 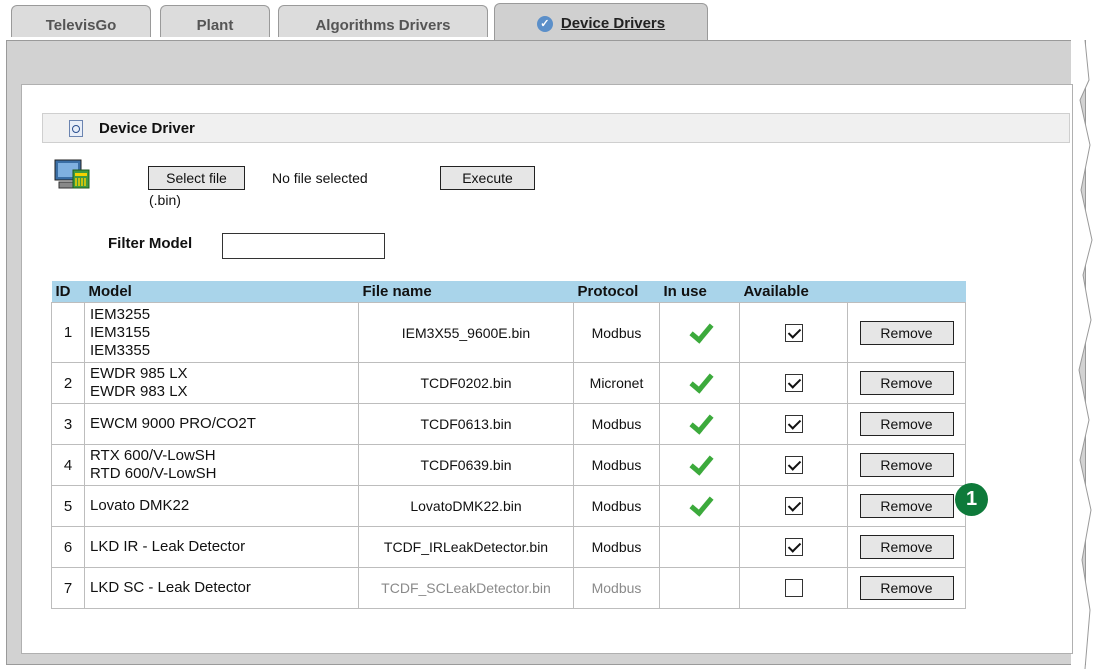 What do you see at coordinates (215, 25) in the screenshot?
I see `tab-label: Plant` at bounding box center [215, 25].